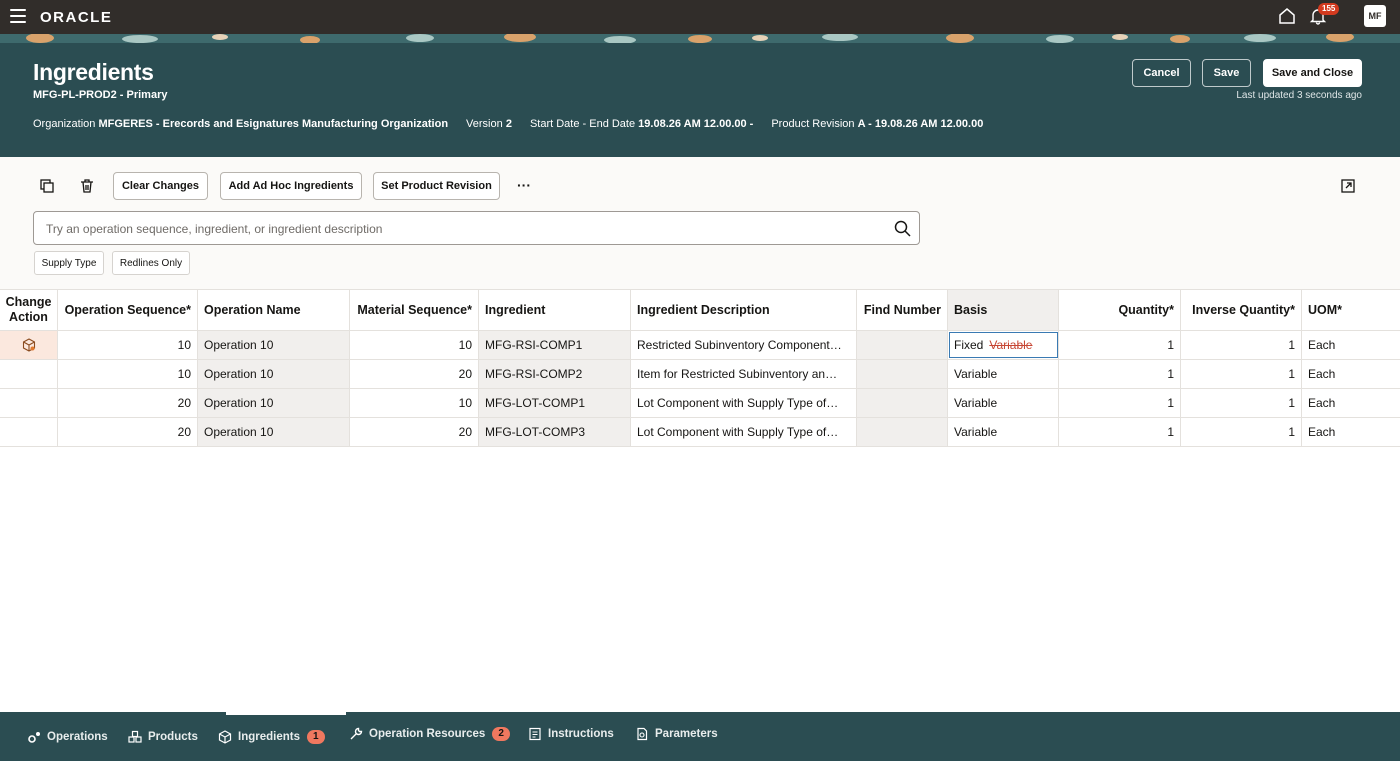 This screenshot has width=1400, height=761. Describe the element at coordinates (920, 124) in the screenshot. I see `revision-value: A - 19.08.26 AM 12.00.00` at that location.